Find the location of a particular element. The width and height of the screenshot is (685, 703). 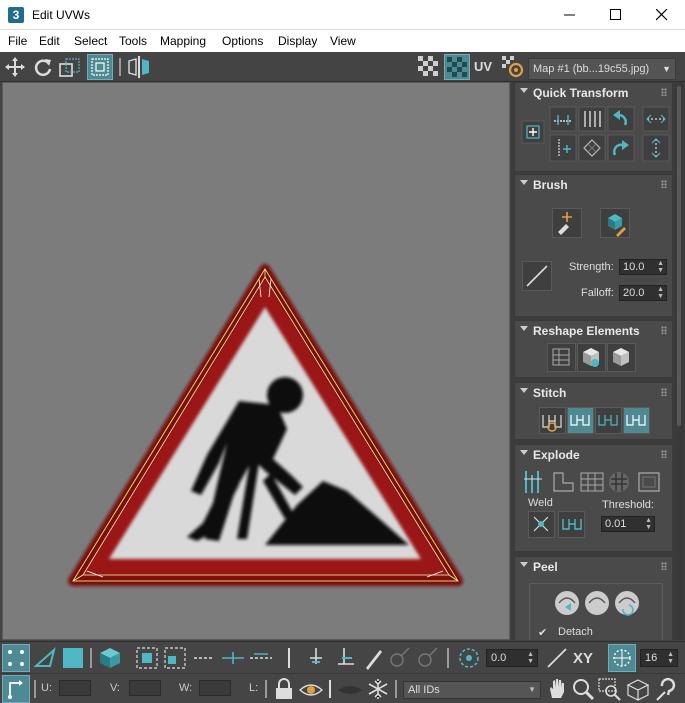

line-tool-icon is located at coordinates (557, 658).